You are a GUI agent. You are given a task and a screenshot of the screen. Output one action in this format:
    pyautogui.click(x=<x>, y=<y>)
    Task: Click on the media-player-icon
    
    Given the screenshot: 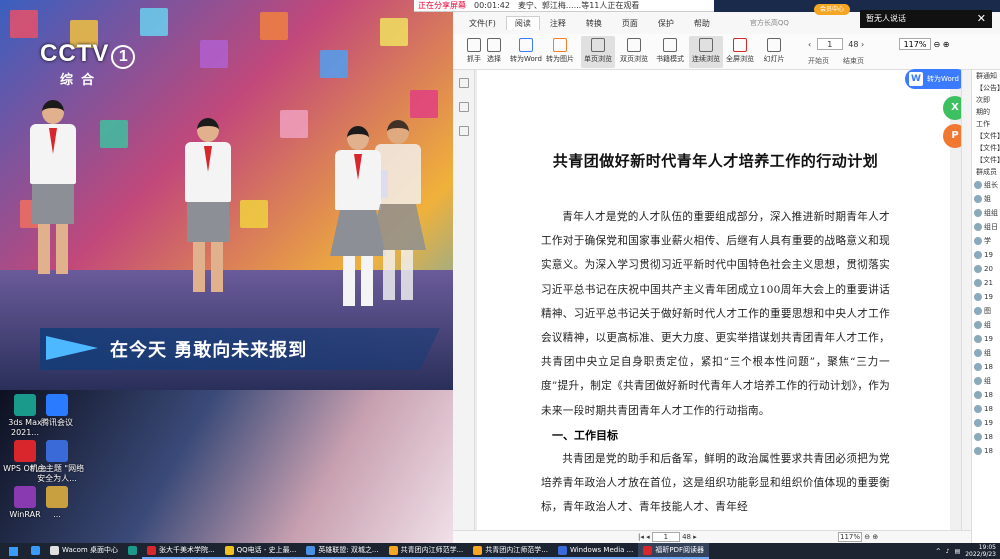 What is the action you would take?
    pyautogui.click(x=562, y=550)
    